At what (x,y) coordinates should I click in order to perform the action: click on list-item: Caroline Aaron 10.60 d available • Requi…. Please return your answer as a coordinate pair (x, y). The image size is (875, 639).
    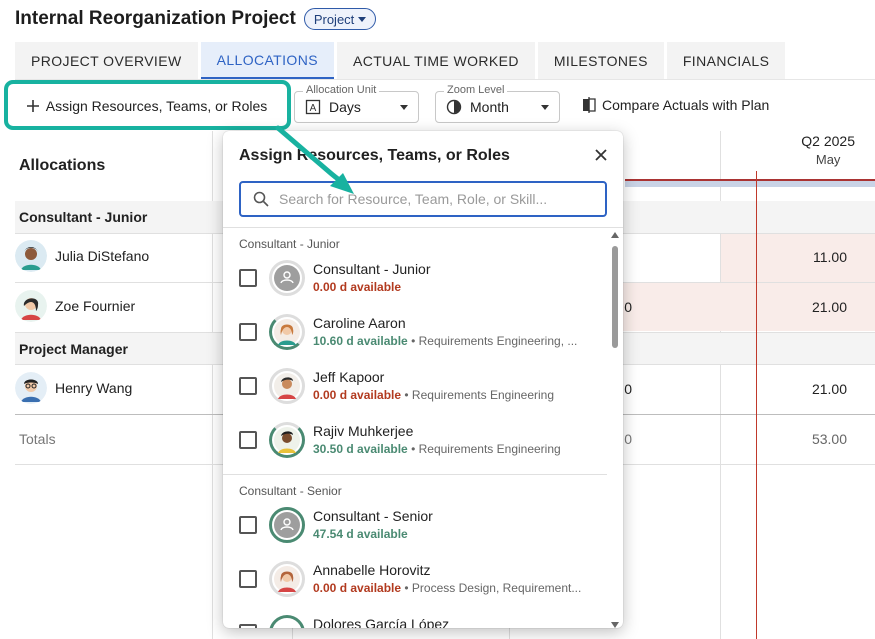
    Looking at the image, I should click on (424, 332).